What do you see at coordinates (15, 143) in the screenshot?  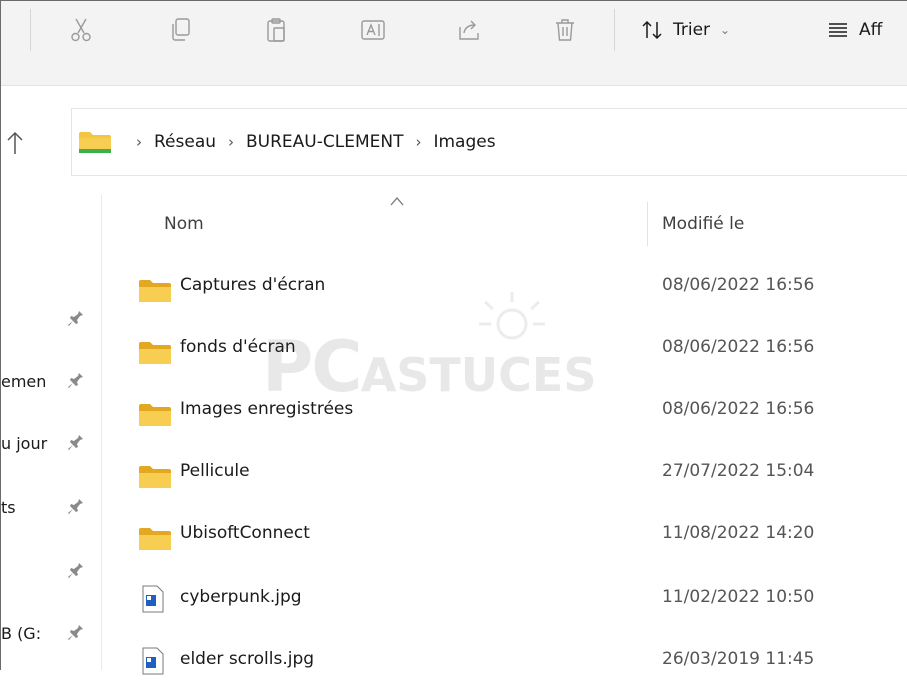 I see `up-arrow-icon` at bounding box center [15, 143].